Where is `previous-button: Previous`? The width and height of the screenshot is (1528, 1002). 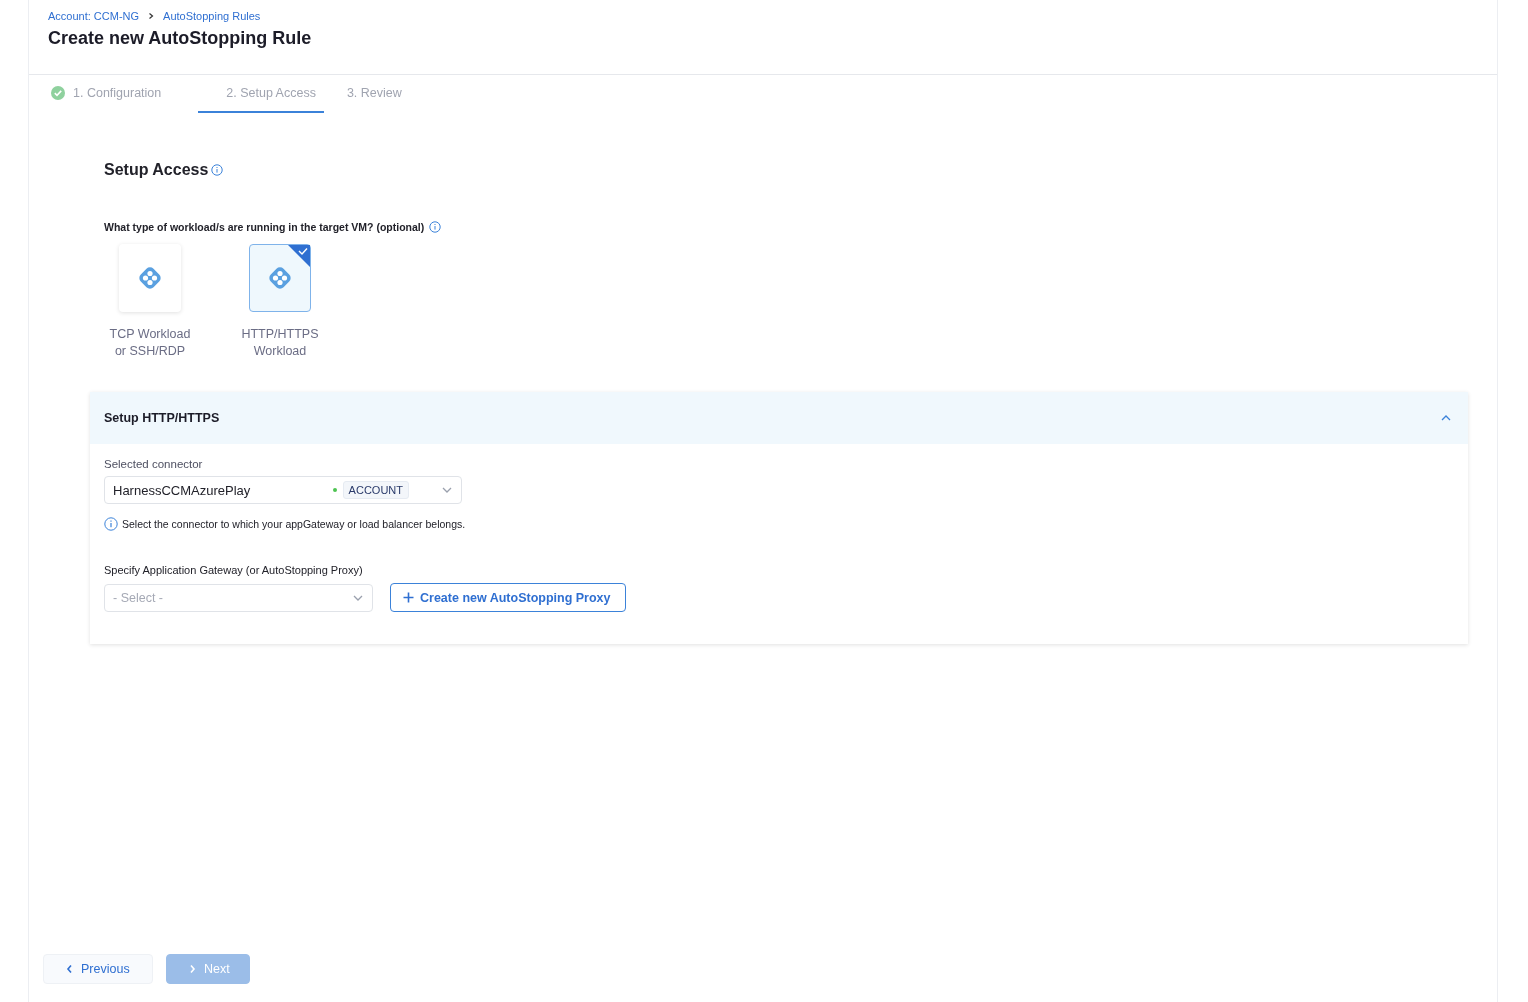
previous-button: Previous is located at coordinates (98, 969).